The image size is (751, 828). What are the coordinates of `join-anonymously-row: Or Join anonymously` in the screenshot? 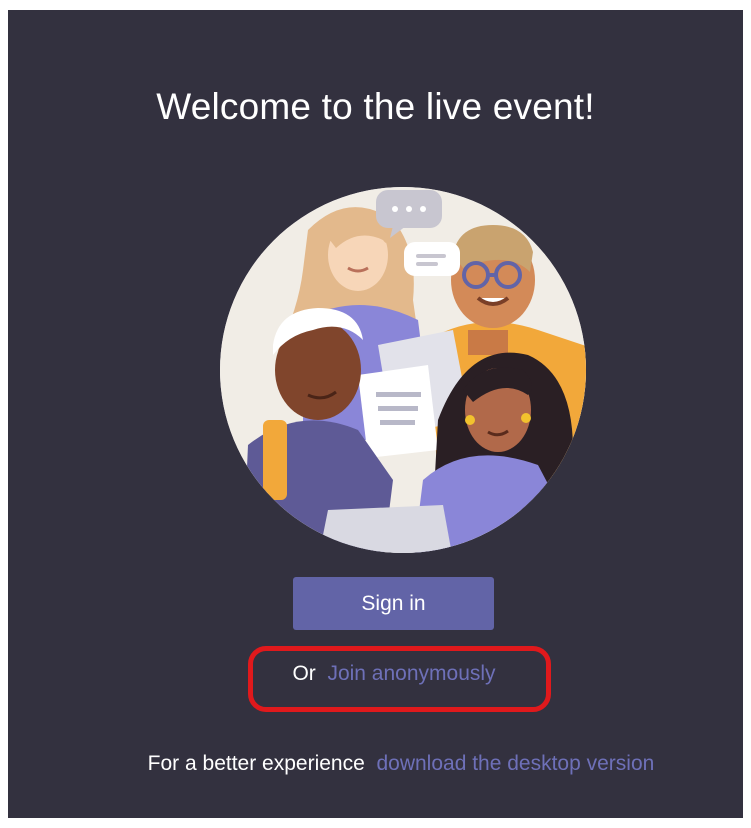 It's located at (379, 674).